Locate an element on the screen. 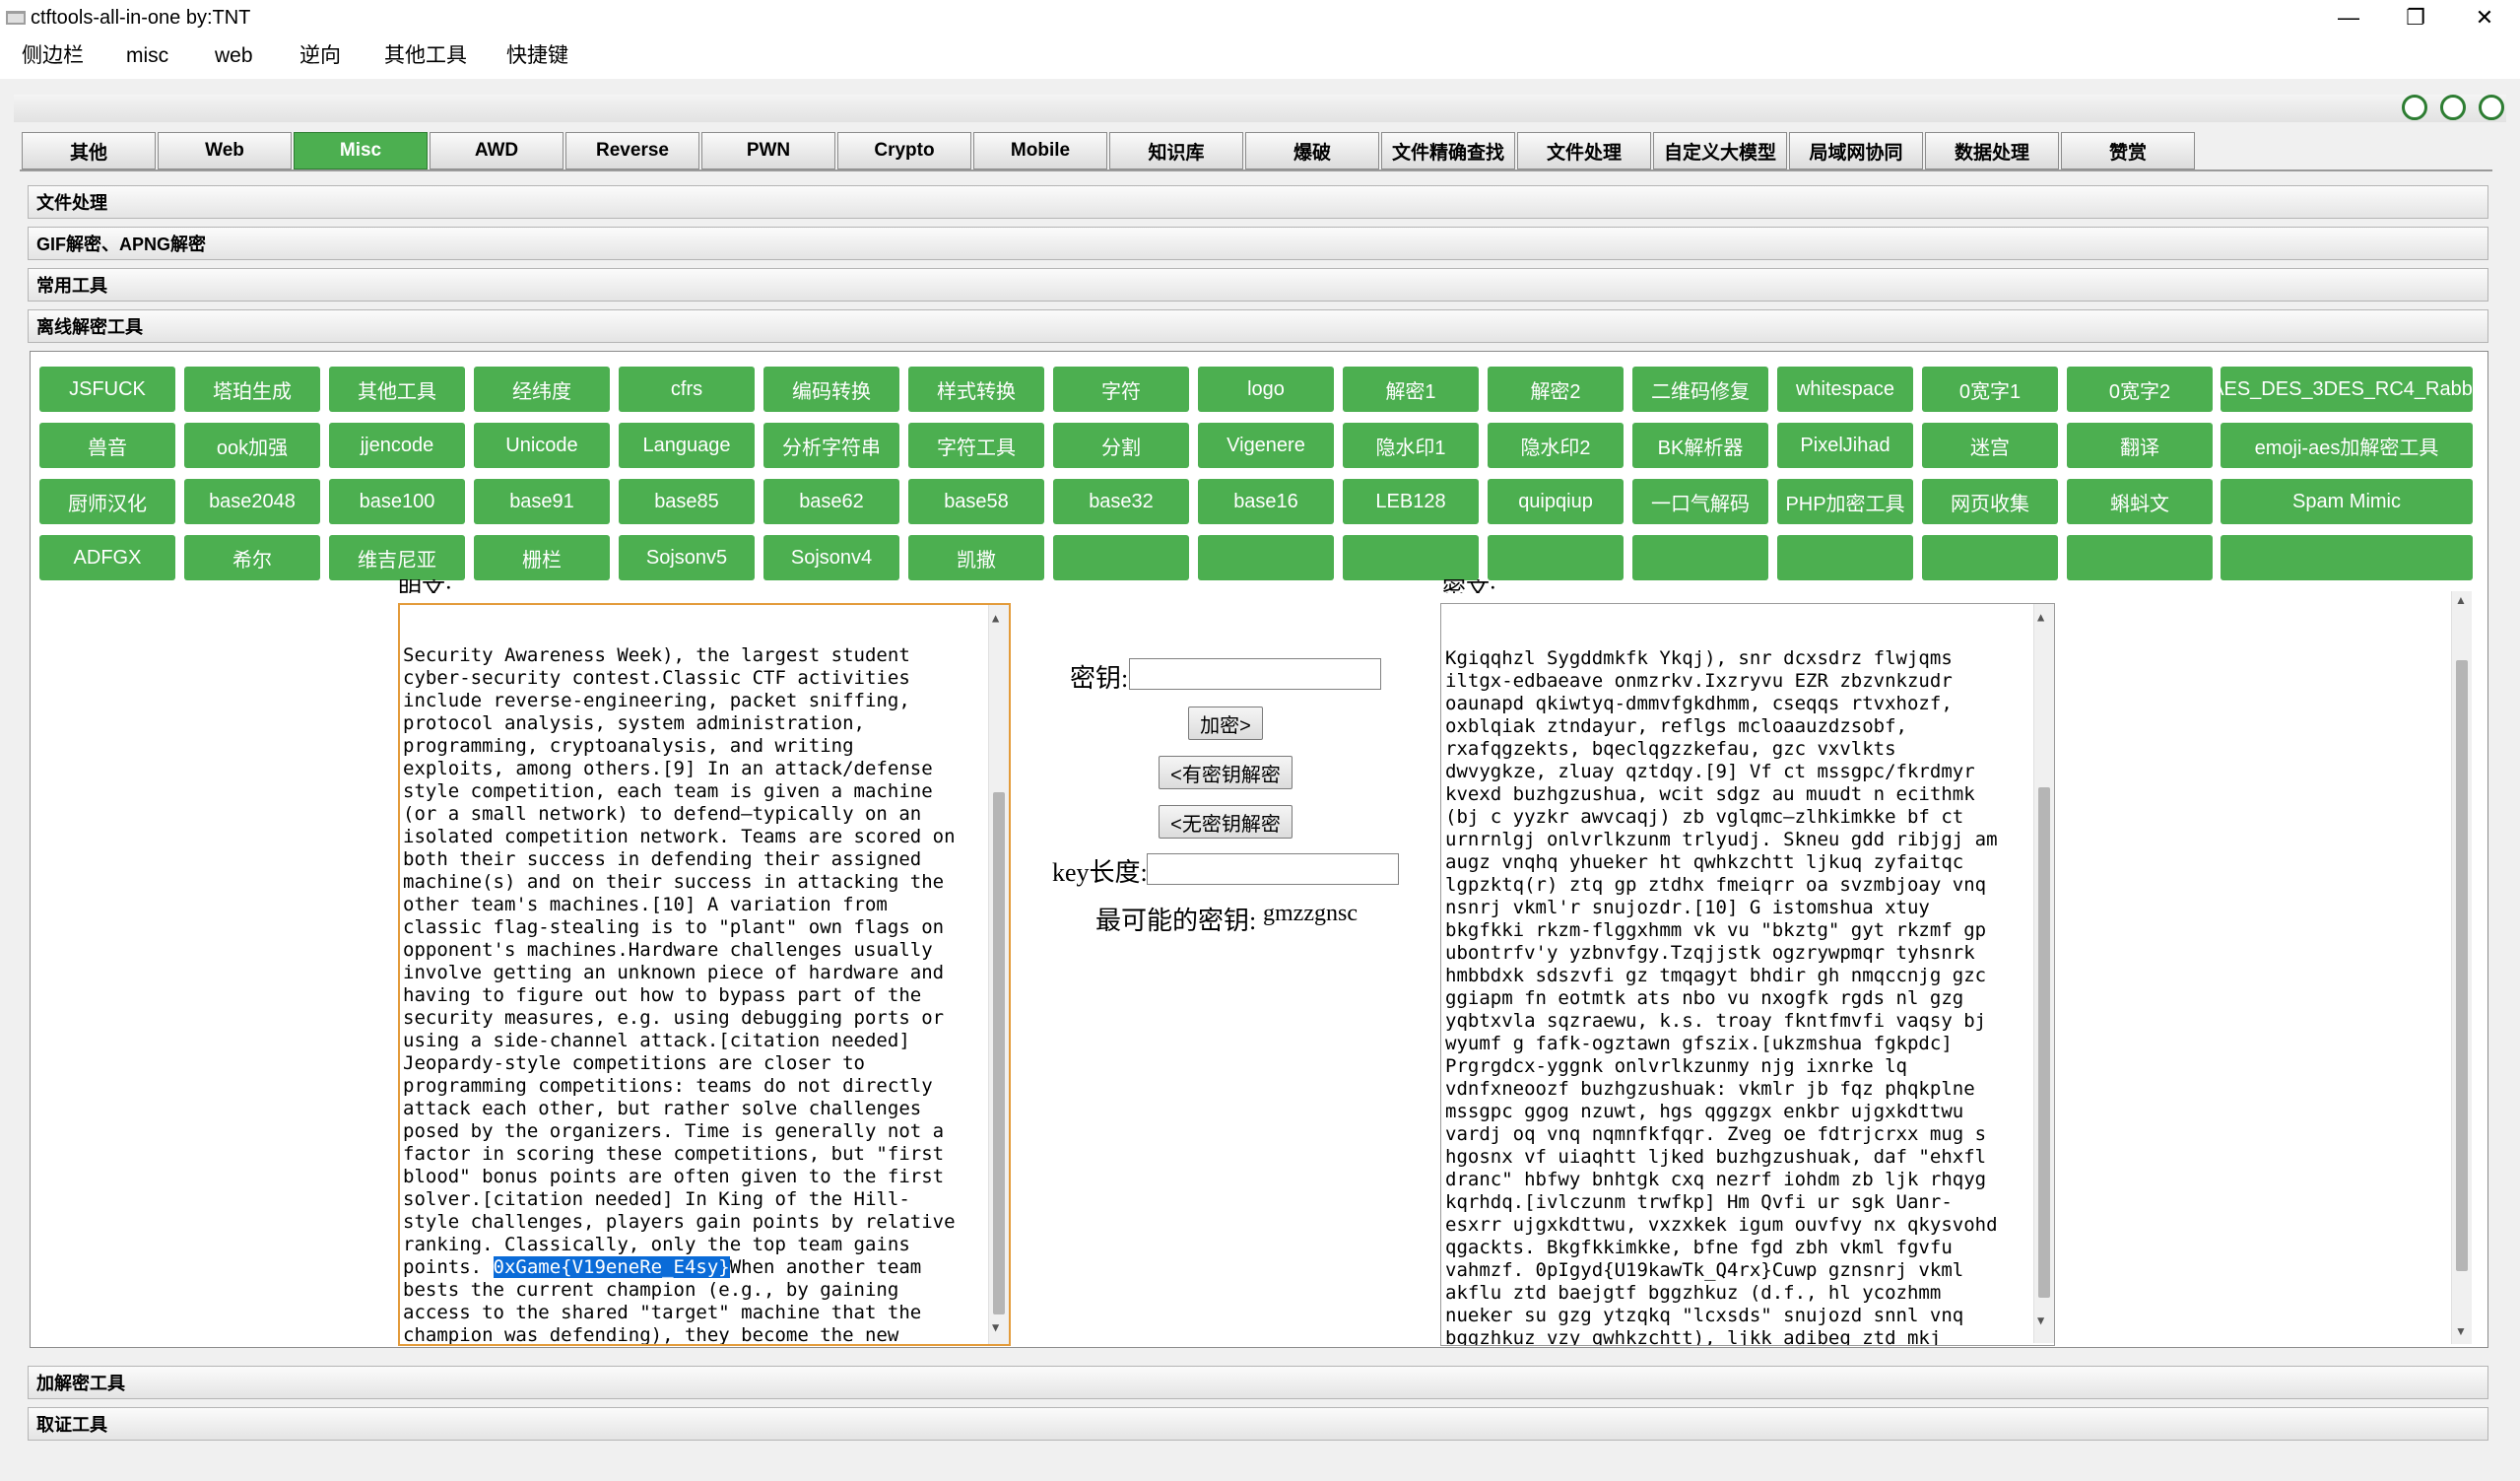  tab-knowledge-base: 知识库 is located at coordinates (1176, 150).